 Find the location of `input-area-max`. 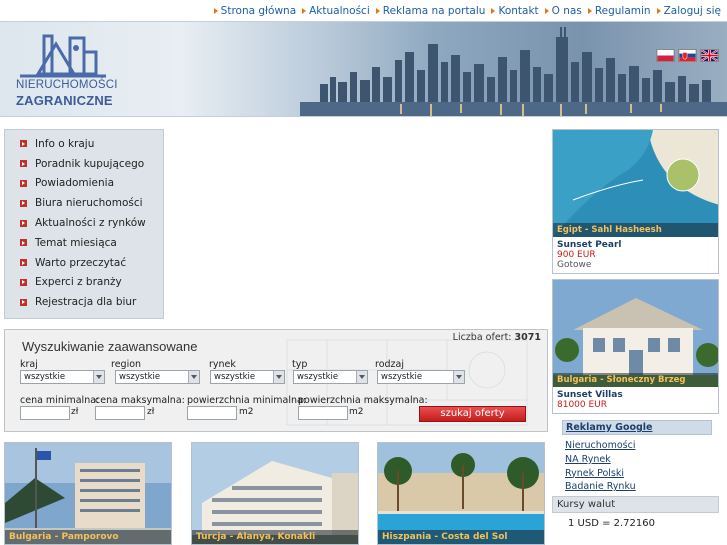

input-area-max is located at coordinates (323, 413).